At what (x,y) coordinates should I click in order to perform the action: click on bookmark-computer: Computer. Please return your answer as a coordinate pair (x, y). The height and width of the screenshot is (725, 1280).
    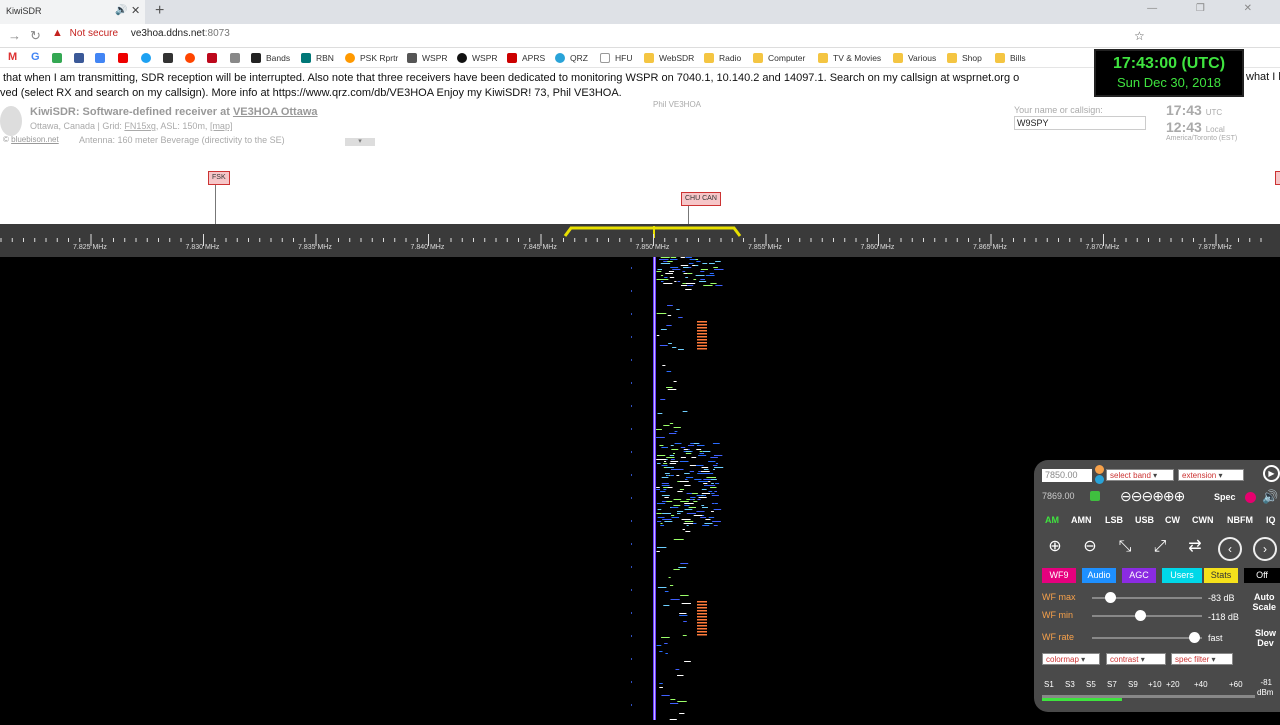
    Looking at the image, I should click on (779, 58).